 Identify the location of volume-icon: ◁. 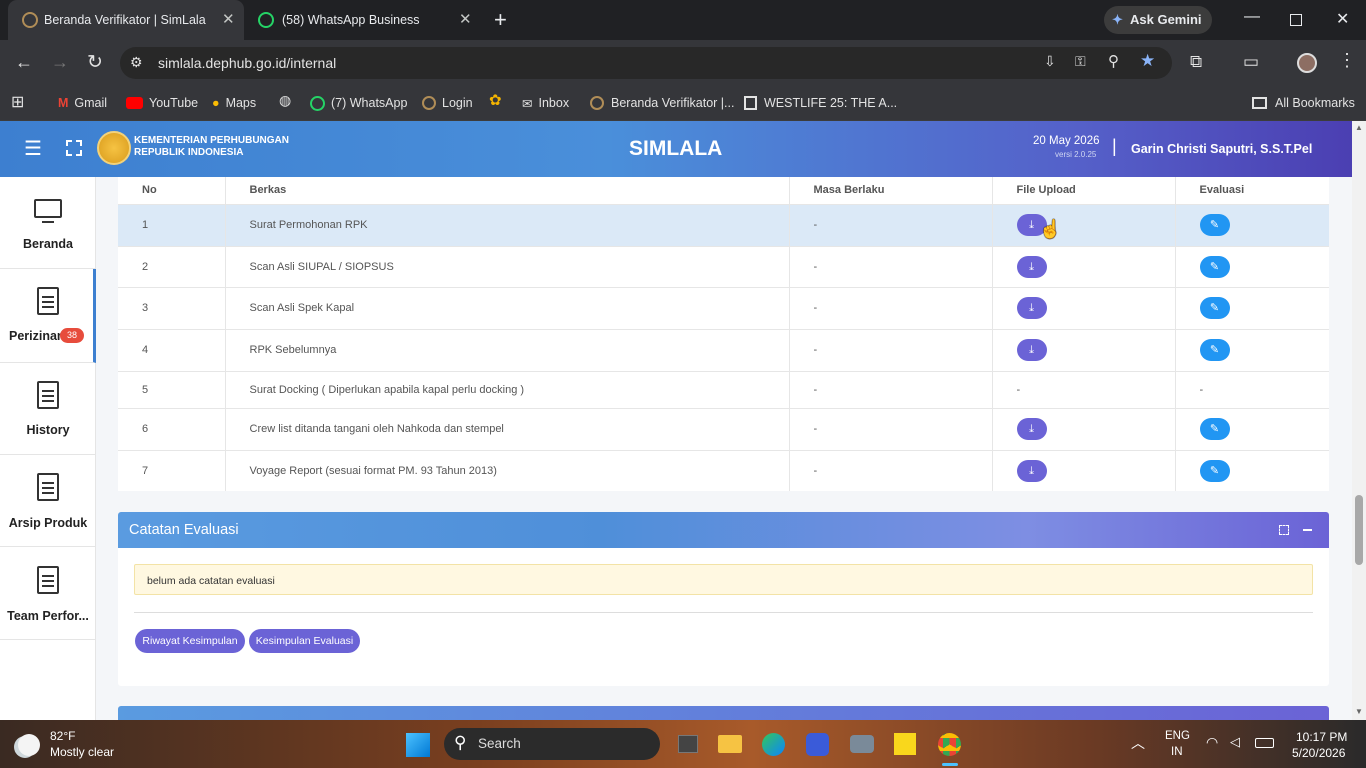
(1235, 742).